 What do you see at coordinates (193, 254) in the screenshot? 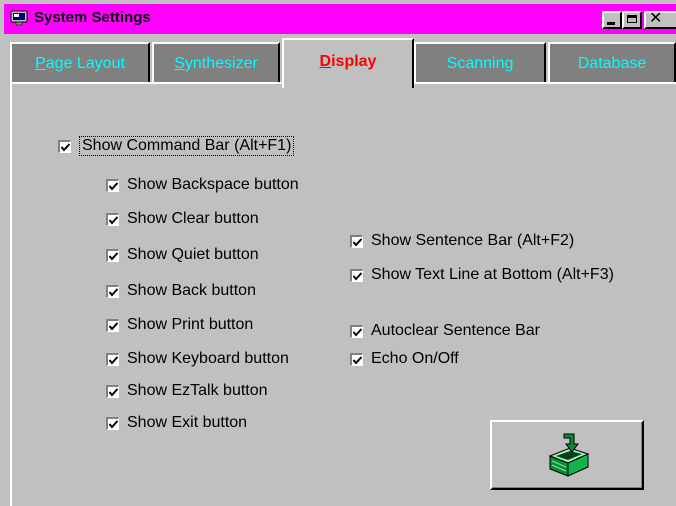
I see `checkbox-label: Show Quiet button` at bounding box center [193, 254].